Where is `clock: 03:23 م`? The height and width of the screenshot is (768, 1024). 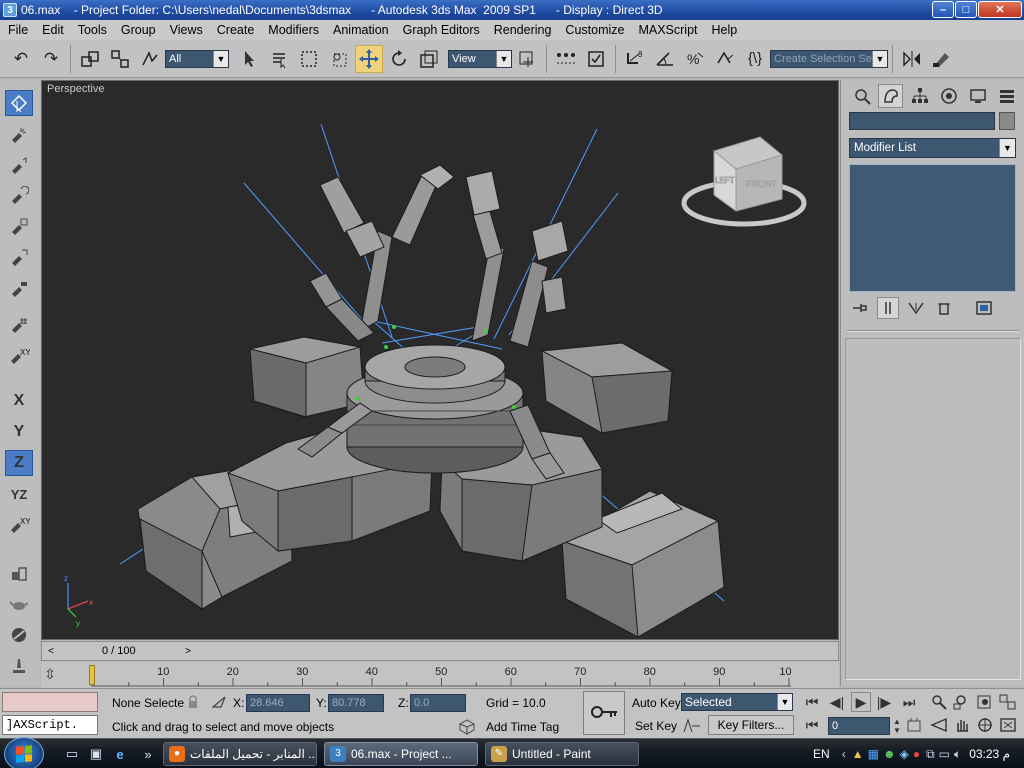
clock: 03:23 م is located at coordinates (989, 754).